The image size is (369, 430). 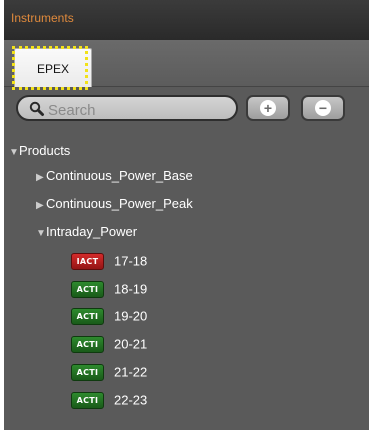 I want to click on item-label: 21-22, so click(x=131, y=372).